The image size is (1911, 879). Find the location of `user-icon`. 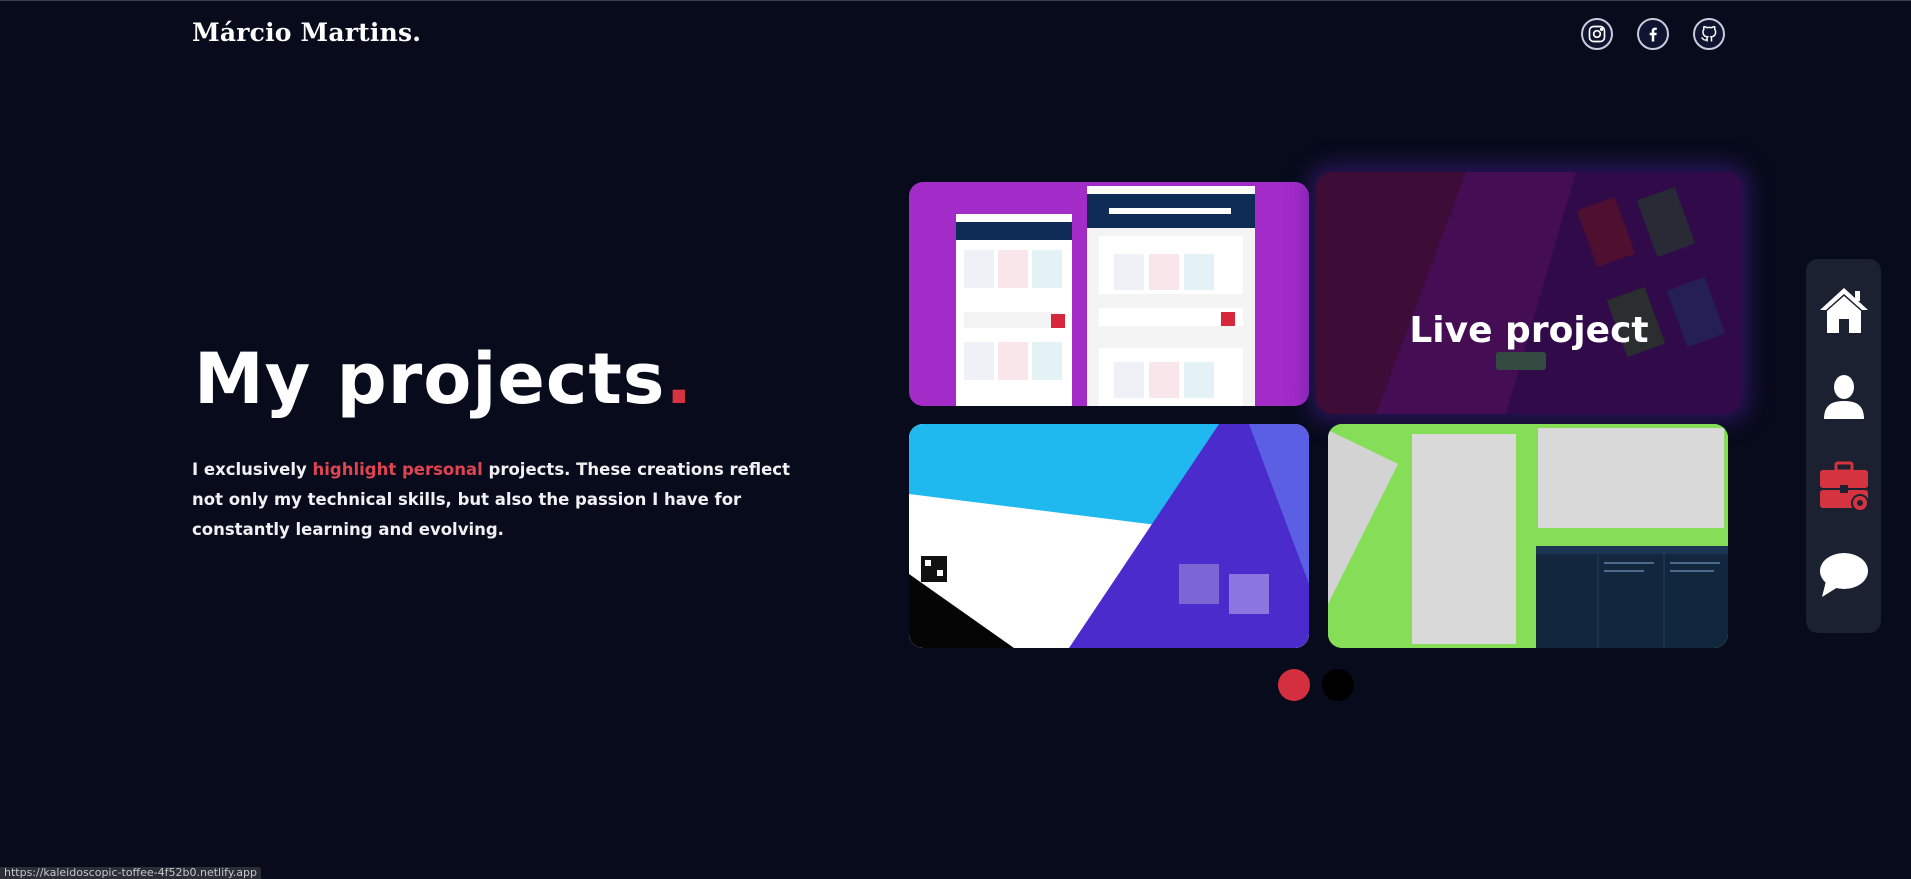

user-icon is located at coordinates (1844, 397).